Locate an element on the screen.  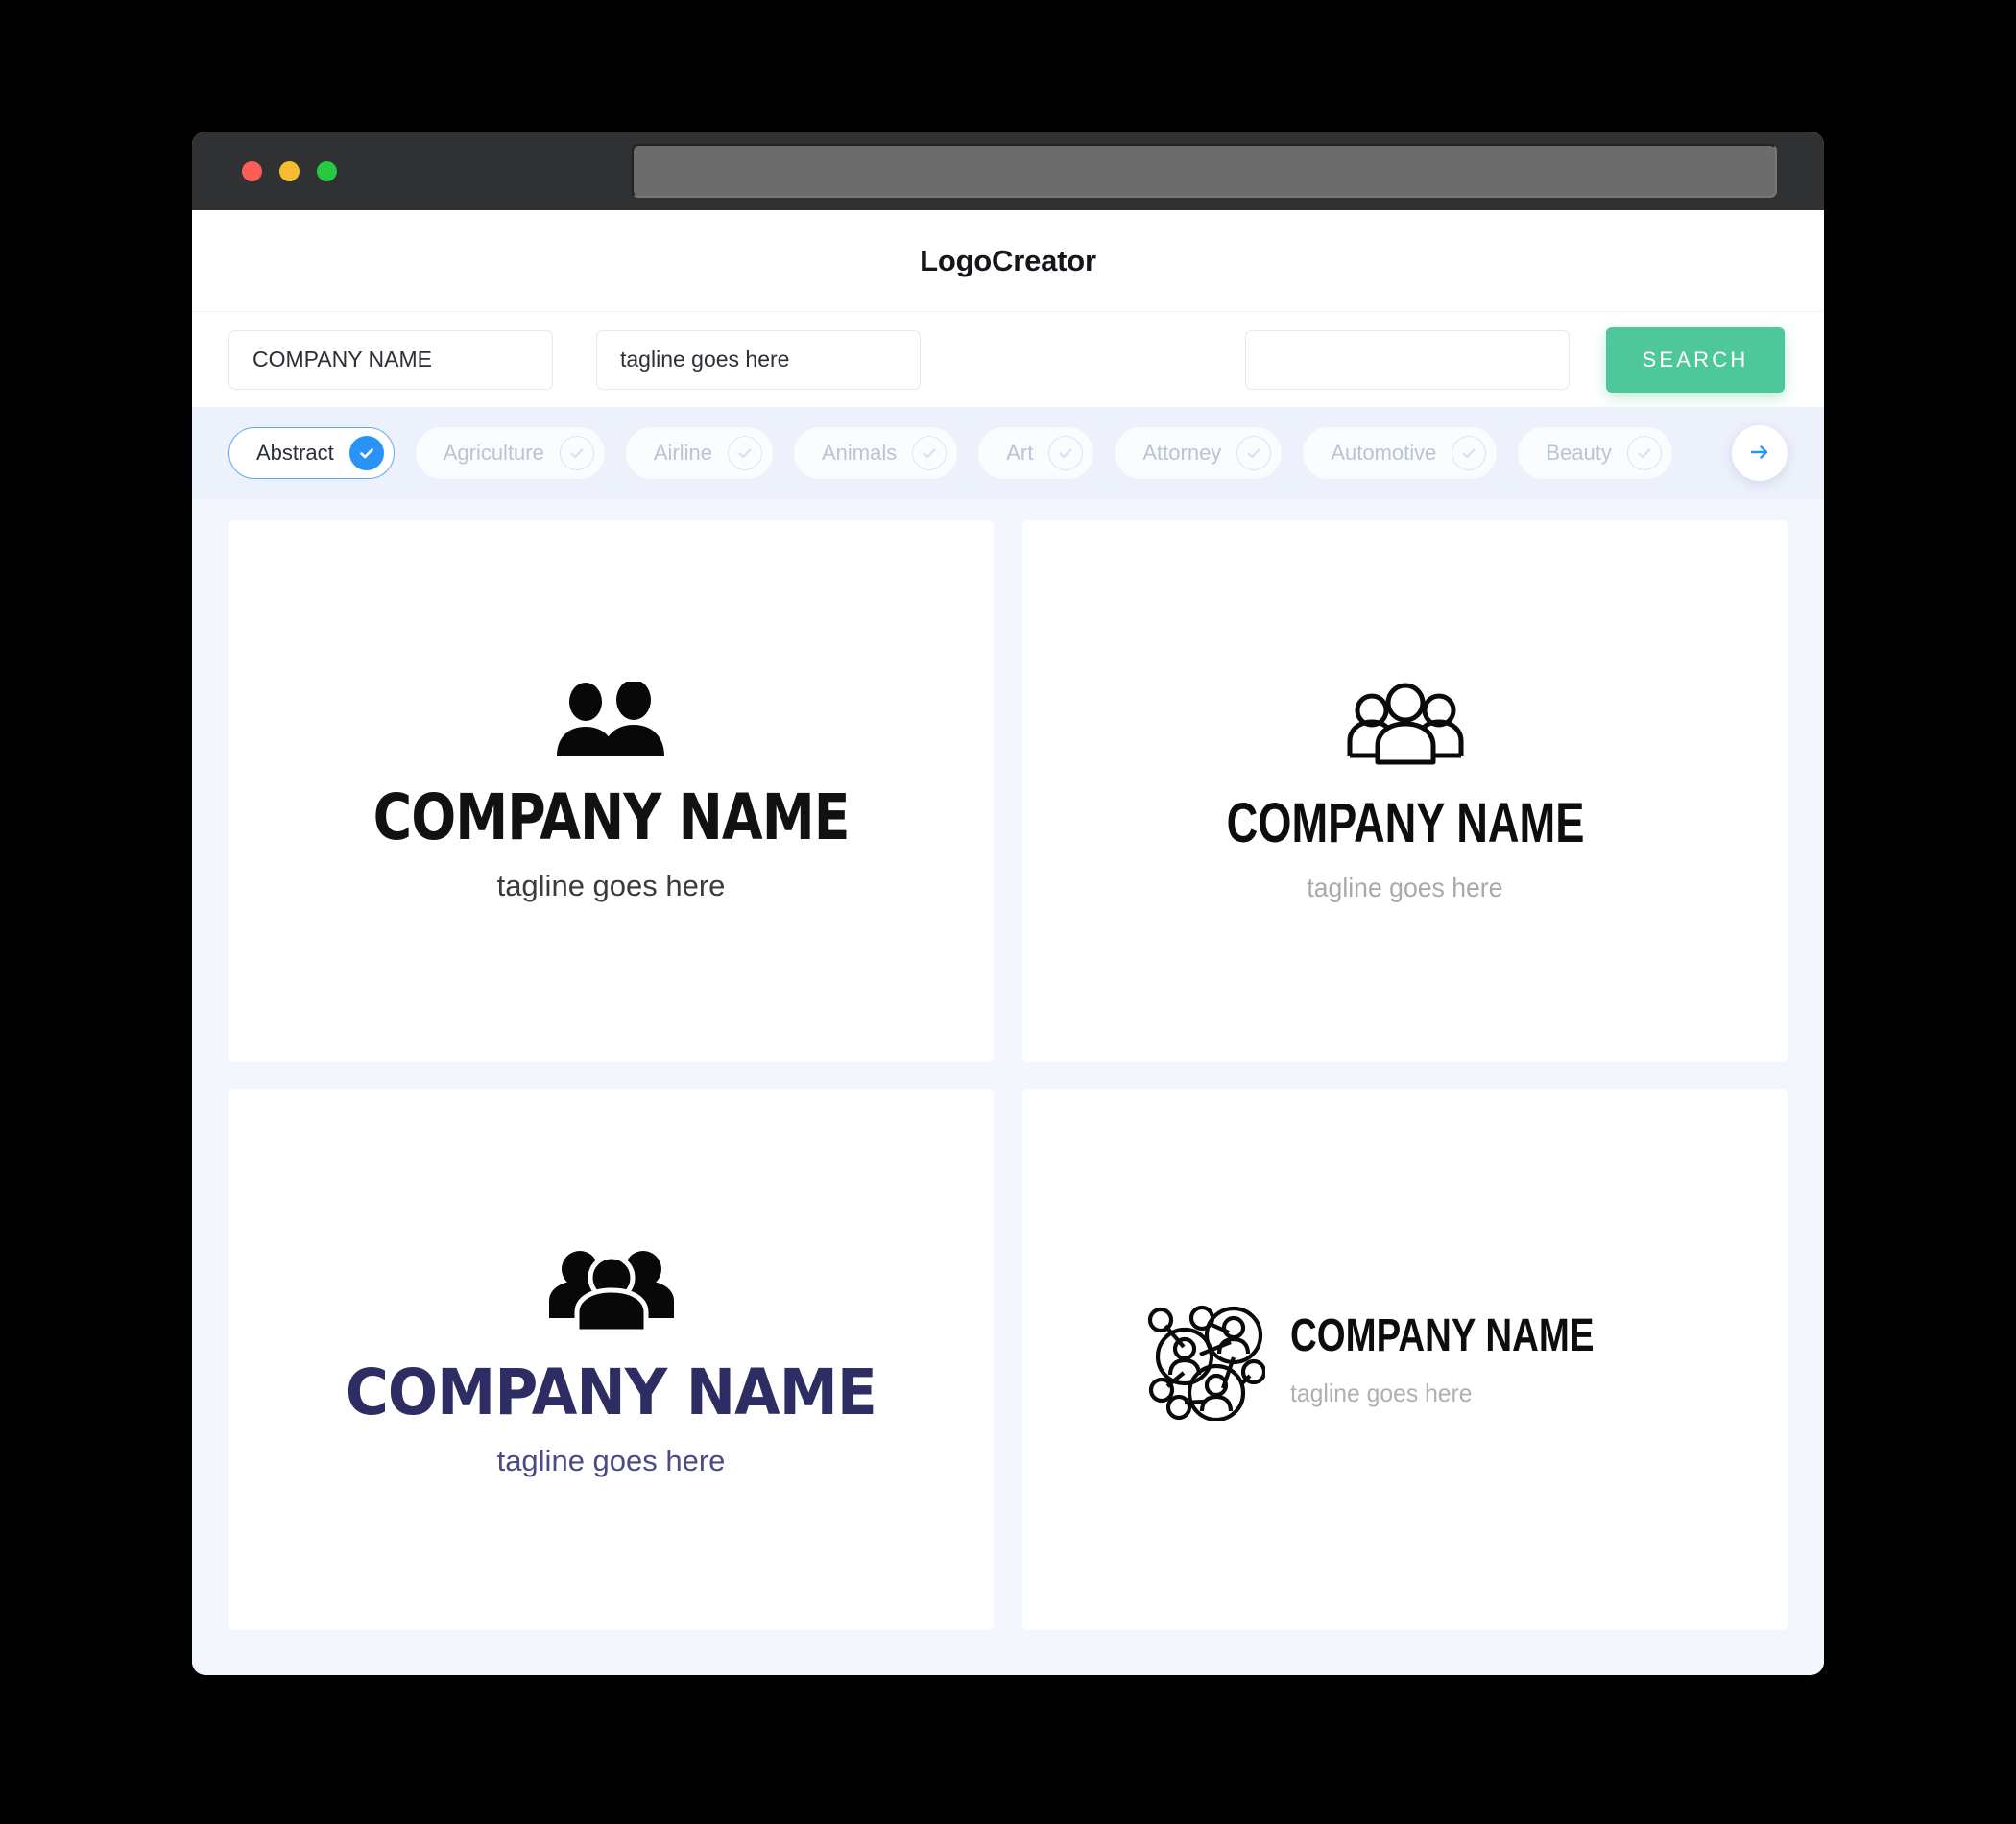
group-of-three-outline-icon is located at coordinates (1405, 726).